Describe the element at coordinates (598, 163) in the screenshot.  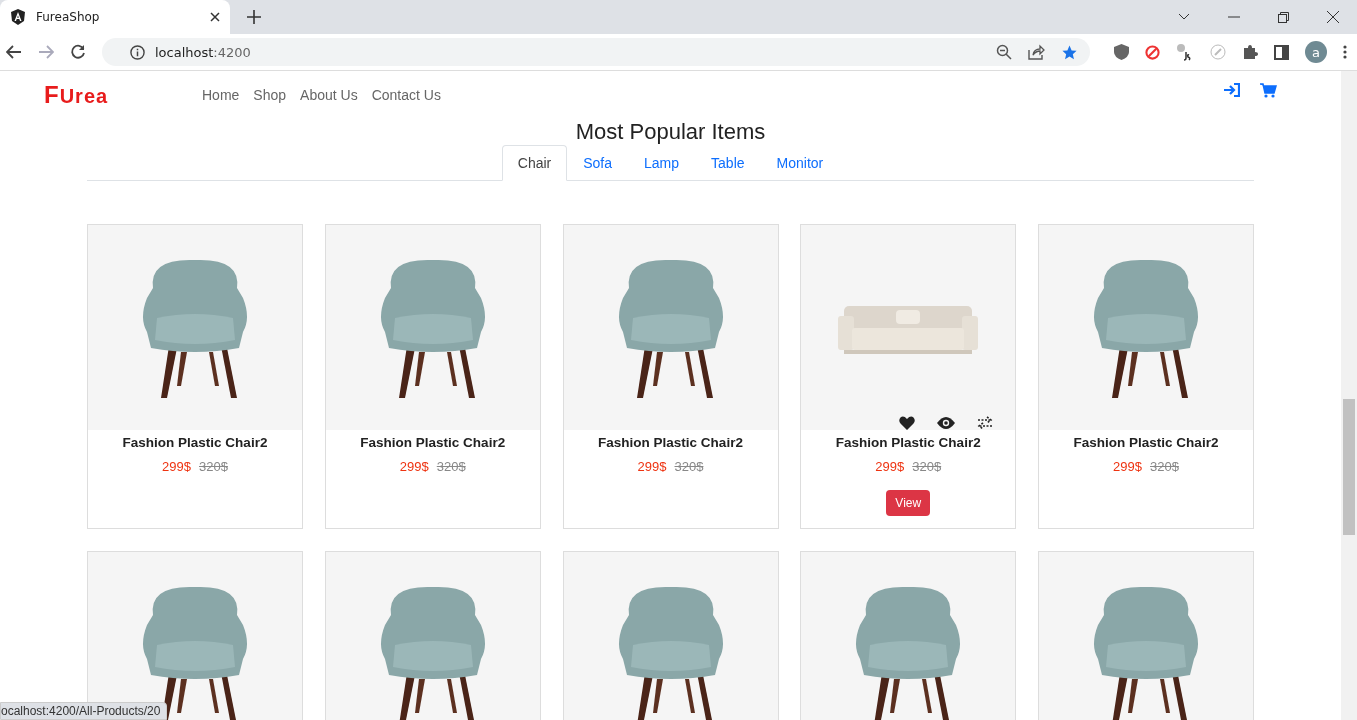
I see `category-tab: Sofa` at that location.